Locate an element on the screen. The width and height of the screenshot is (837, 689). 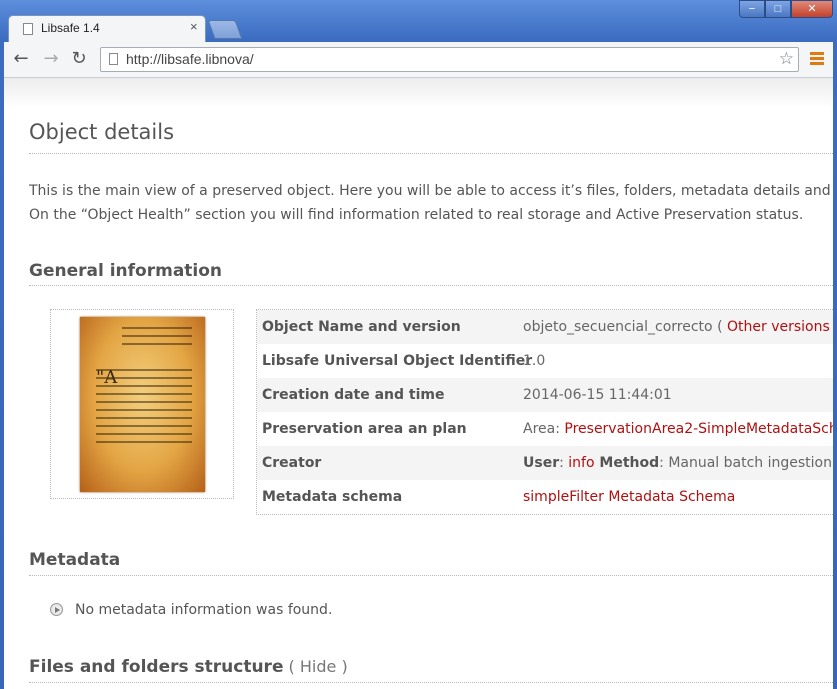
row-value: simpleFilter Metadata Schema is located at coordinates (629, 497).